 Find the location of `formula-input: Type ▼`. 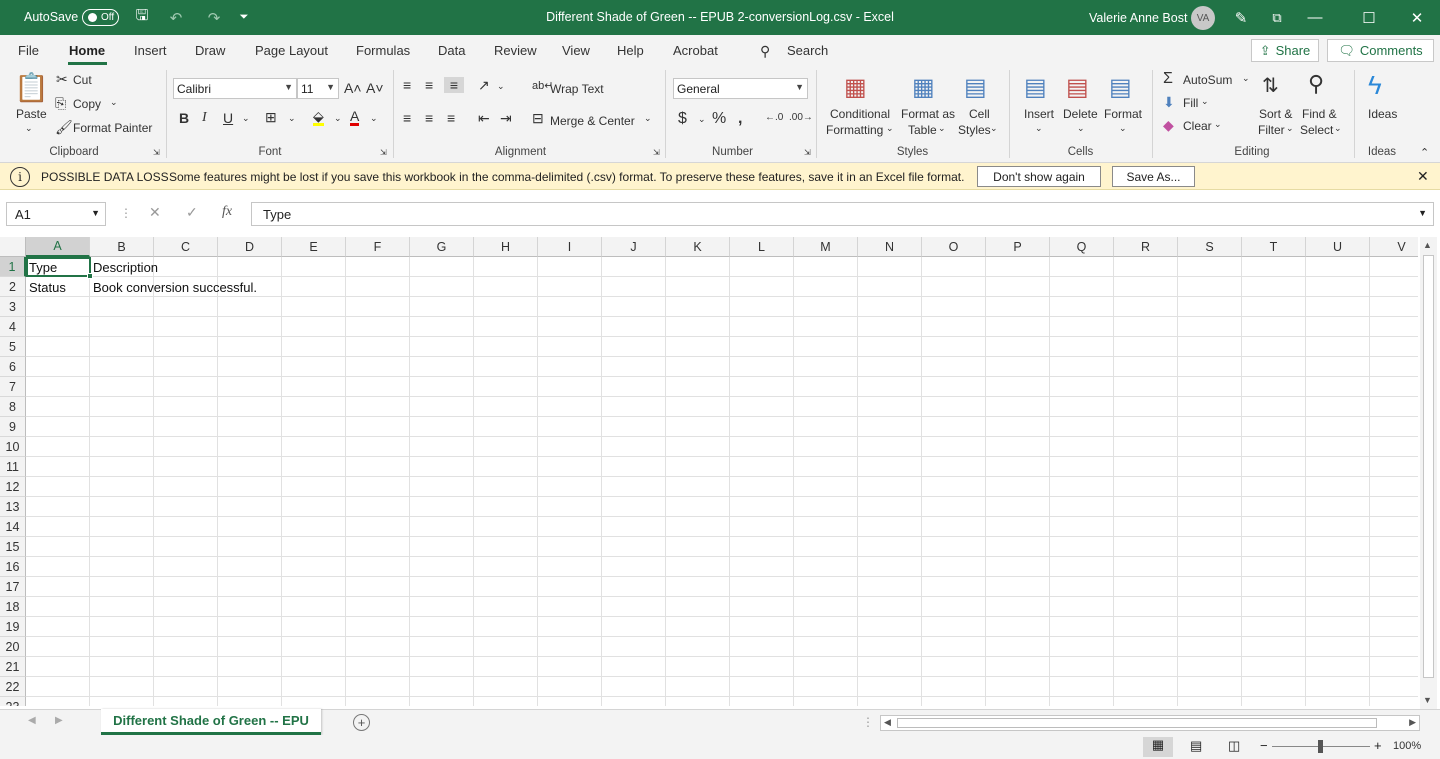

formula-input: Type ▼ is located at coordinates (842, 214).